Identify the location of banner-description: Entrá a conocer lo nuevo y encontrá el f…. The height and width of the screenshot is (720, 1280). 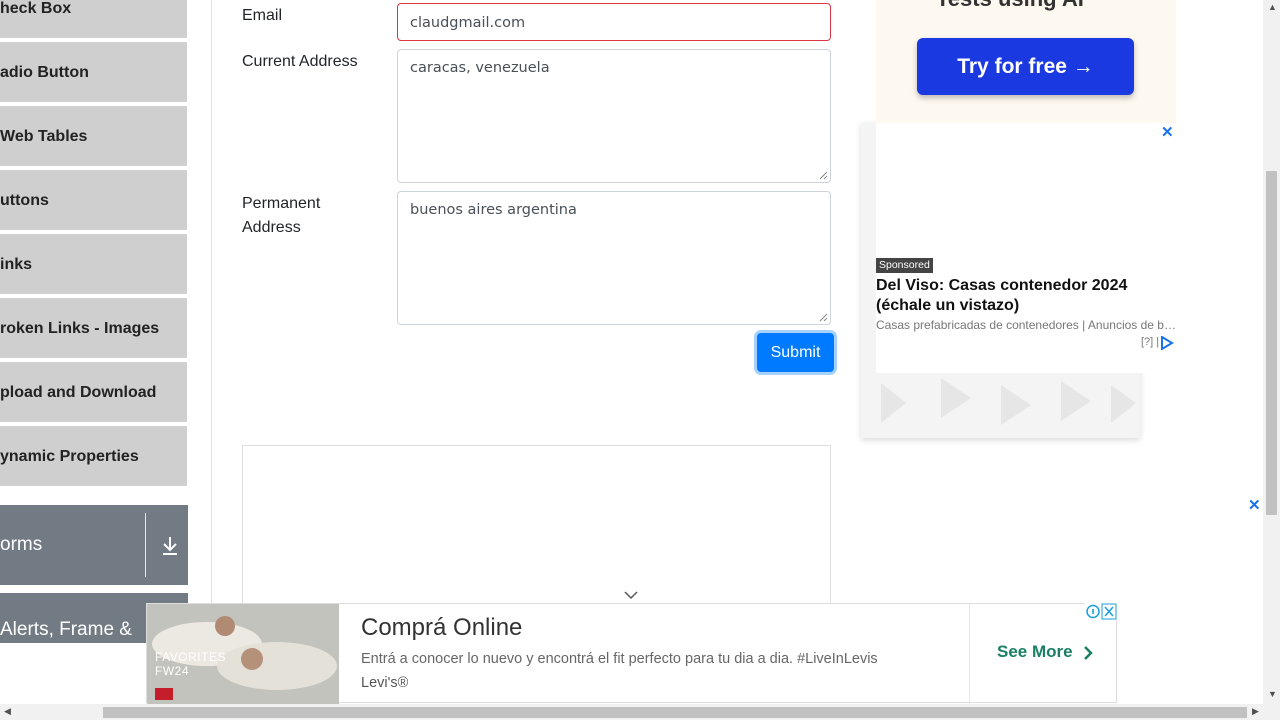
(619, 659).